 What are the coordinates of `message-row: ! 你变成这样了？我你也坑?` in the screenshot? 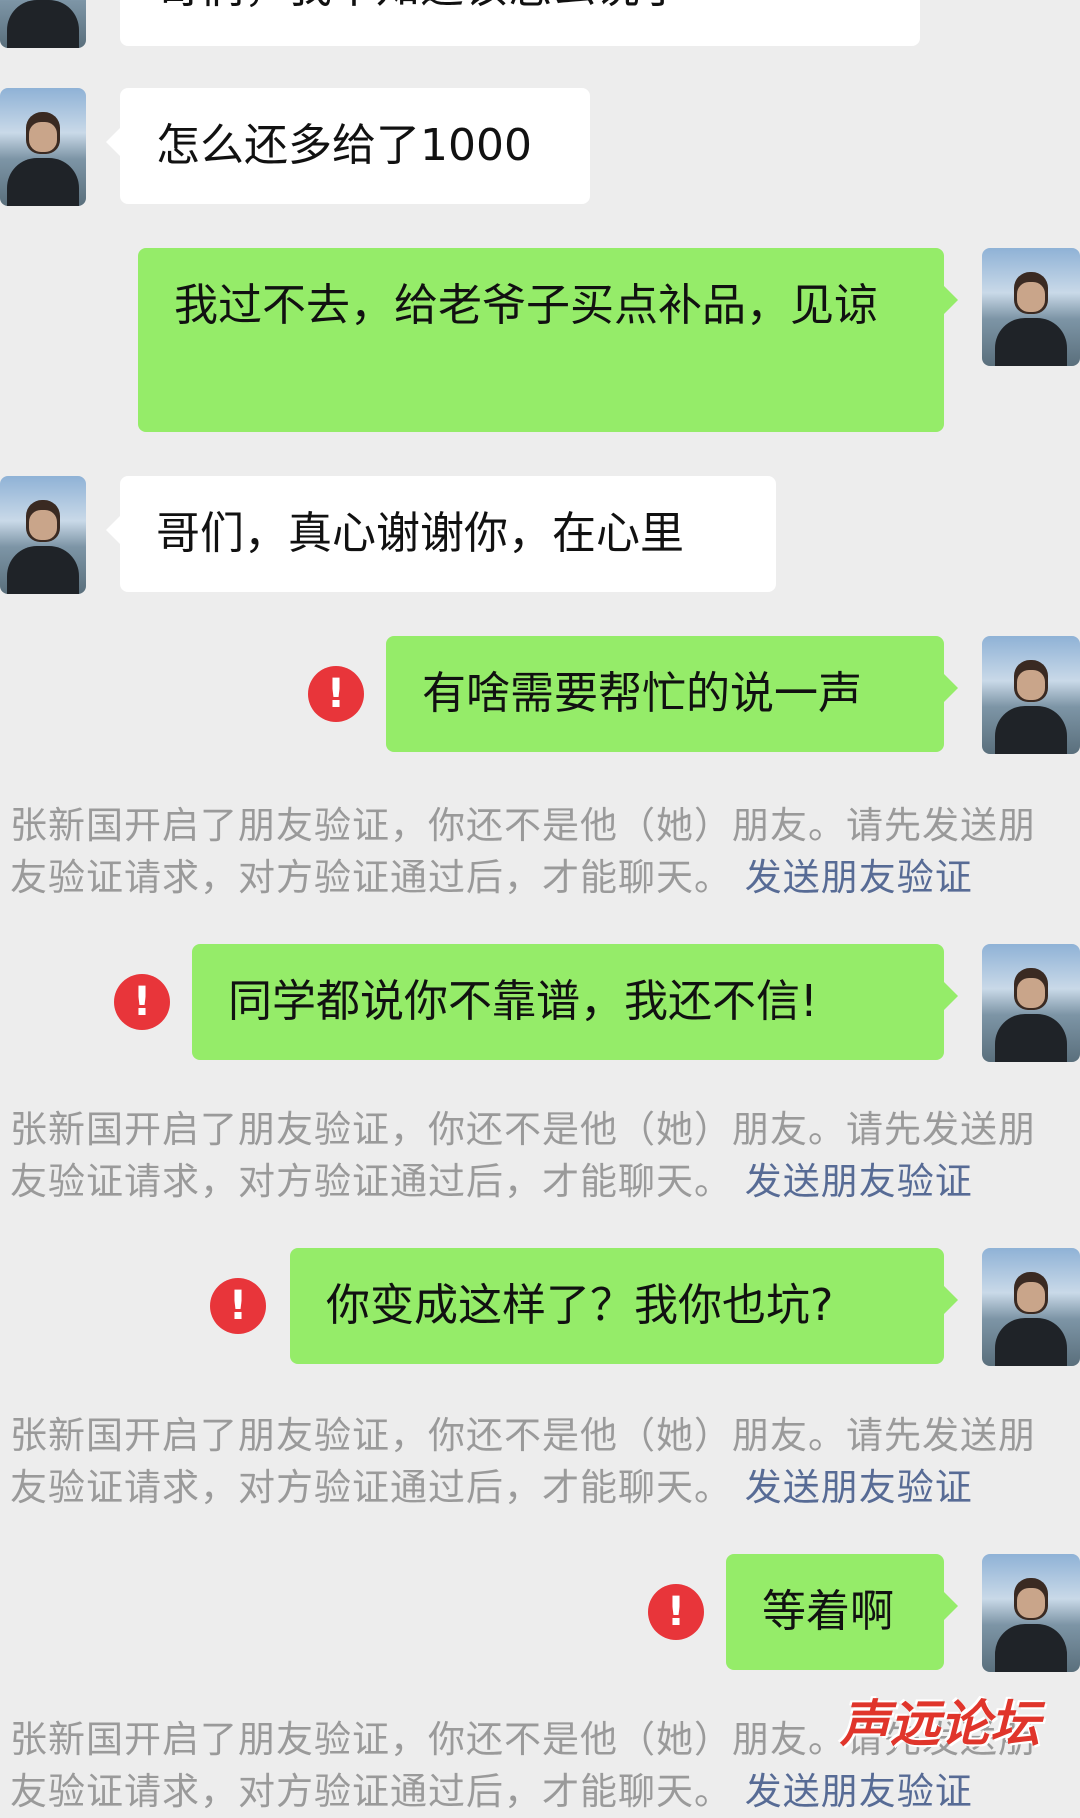 It's located at (540, 1308).